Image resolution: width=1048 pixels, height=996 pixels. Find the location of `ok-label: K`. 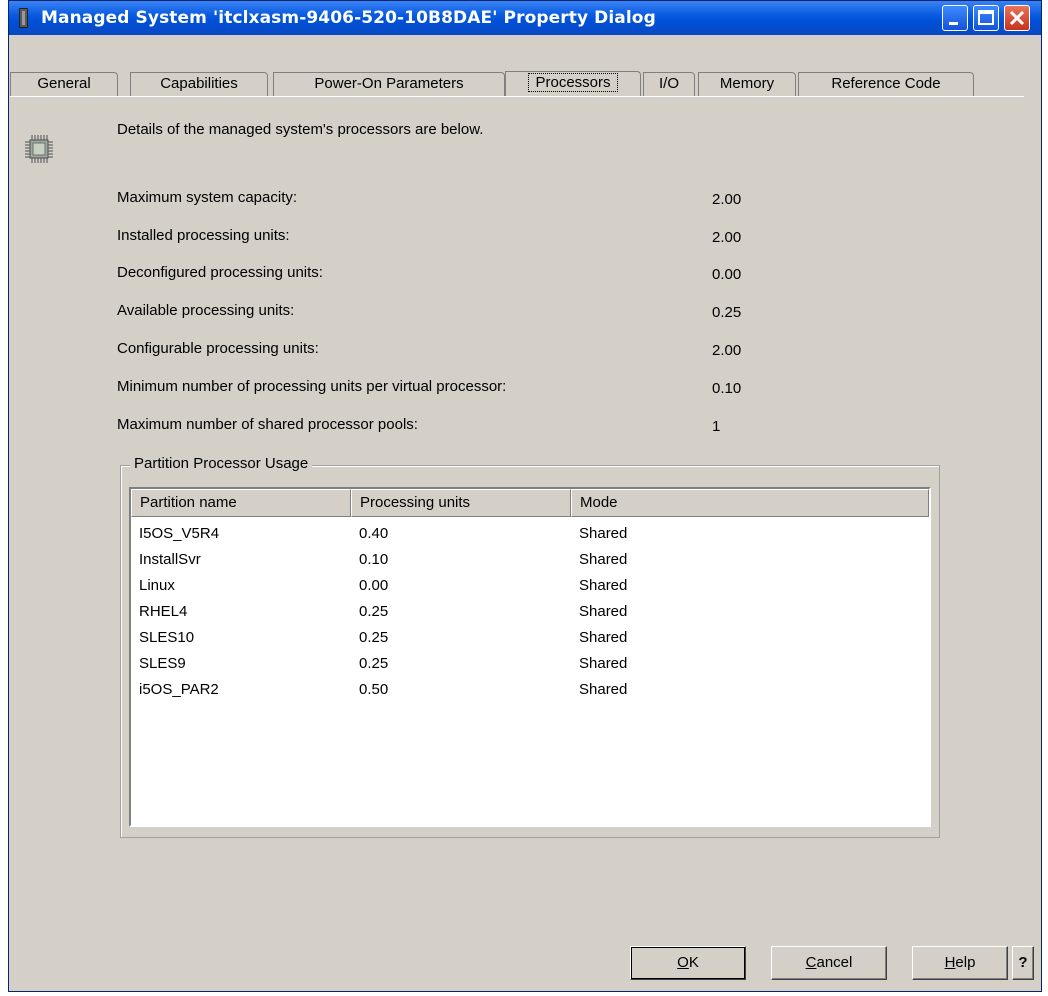

ok-label: K is located at coordinates (693, 962).